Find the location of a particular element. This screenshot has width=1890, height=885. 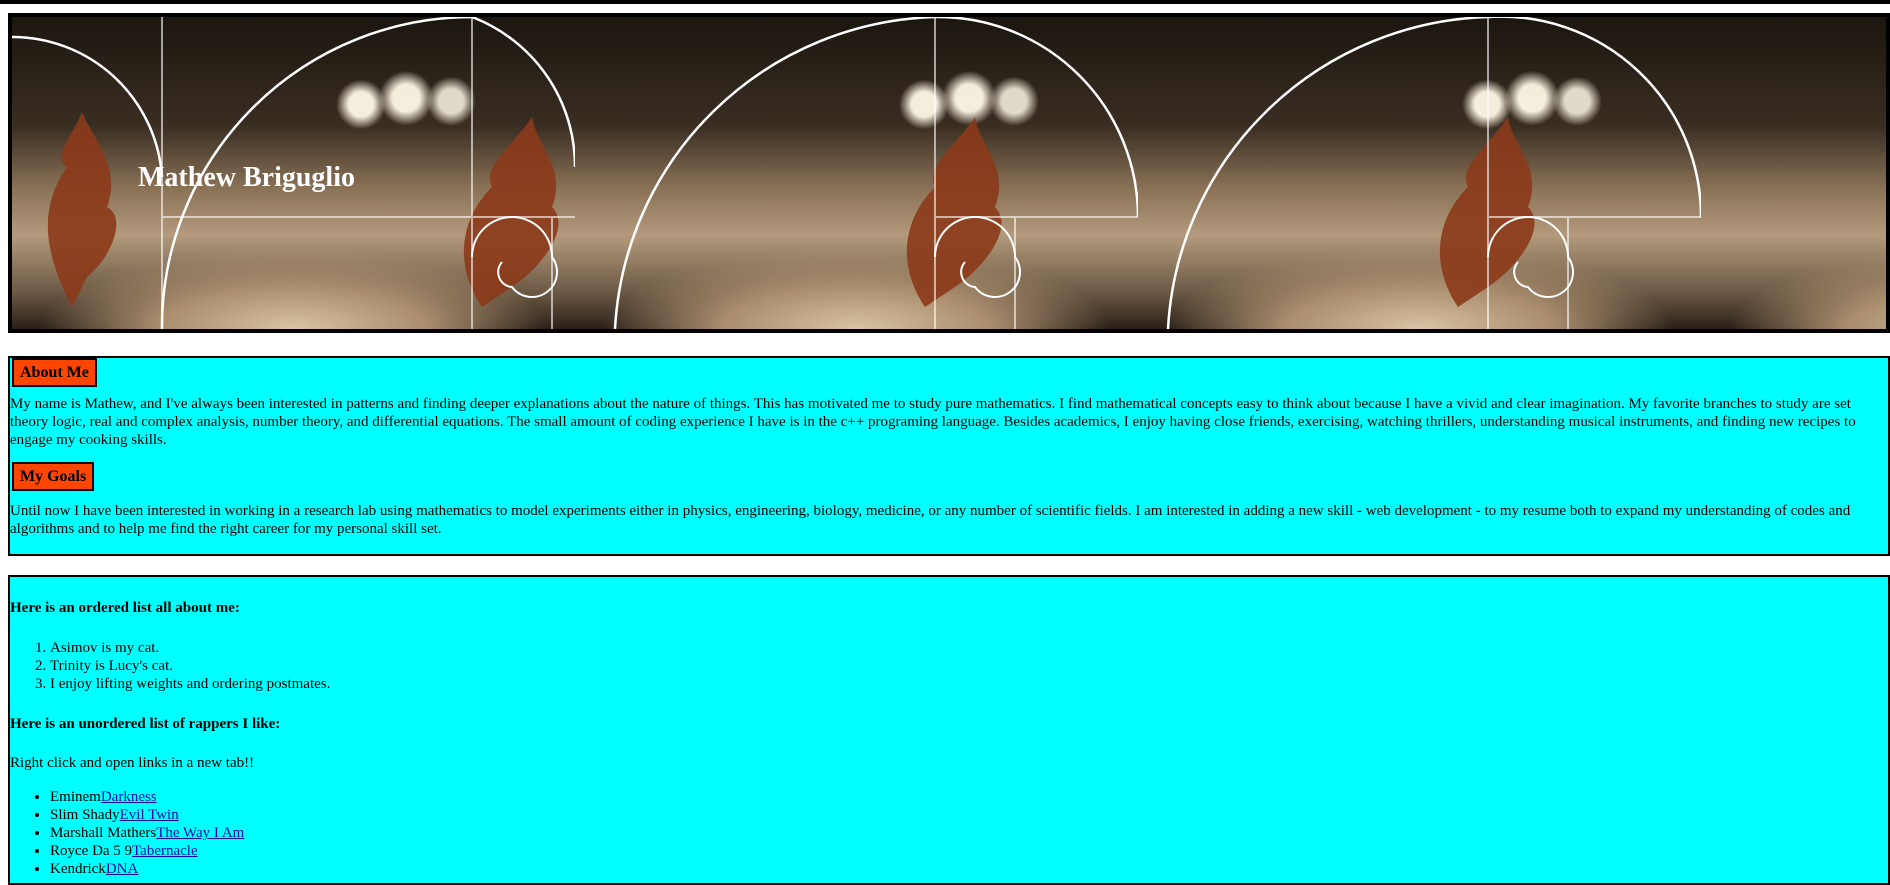

list-item: EminemDarkness is located at coordinates (147, 797).